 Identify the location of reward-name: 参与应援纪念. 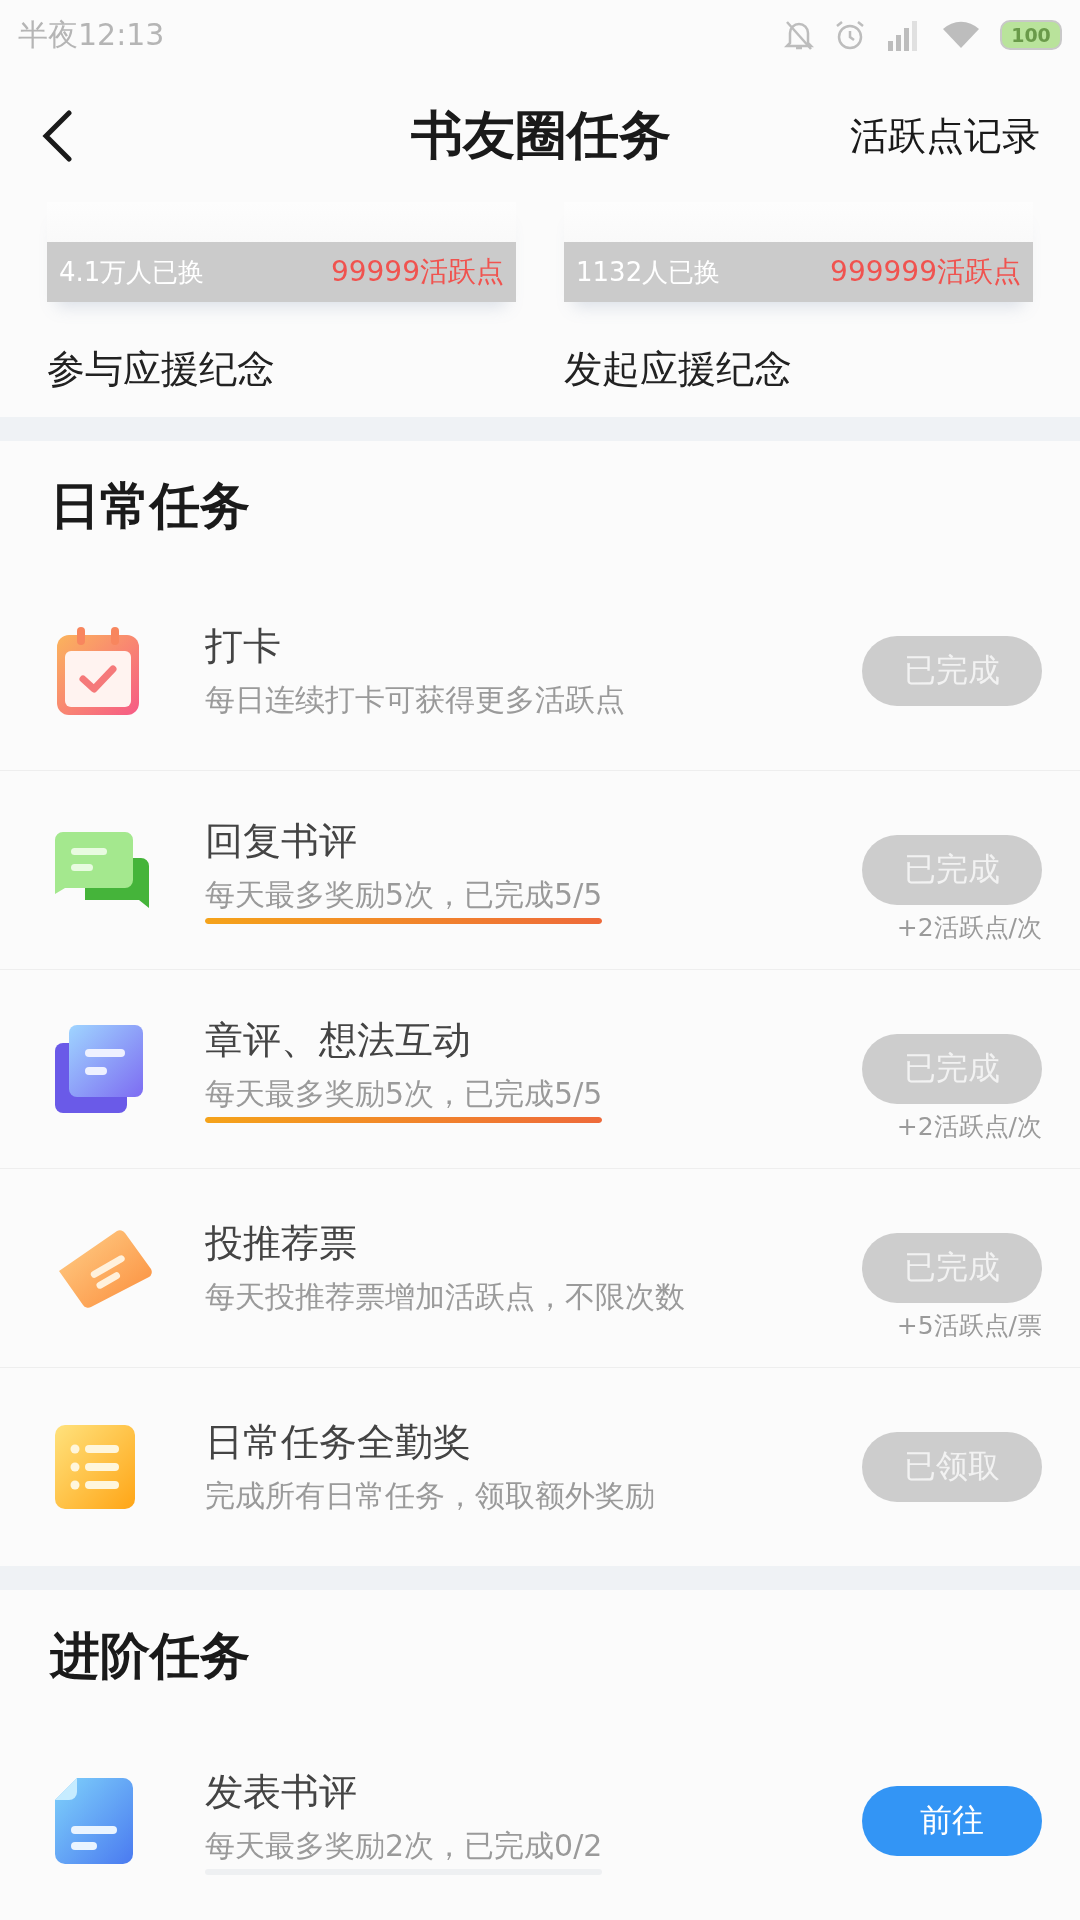
(161, 370).